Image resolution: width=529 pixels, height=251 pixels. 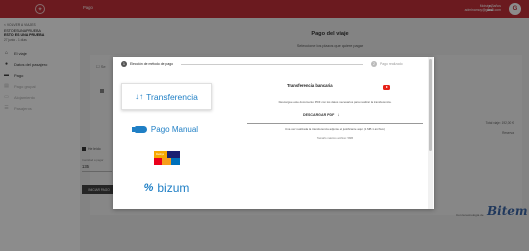 I want to click on redsys-logo: Redsys, so click(x=160, y=154).